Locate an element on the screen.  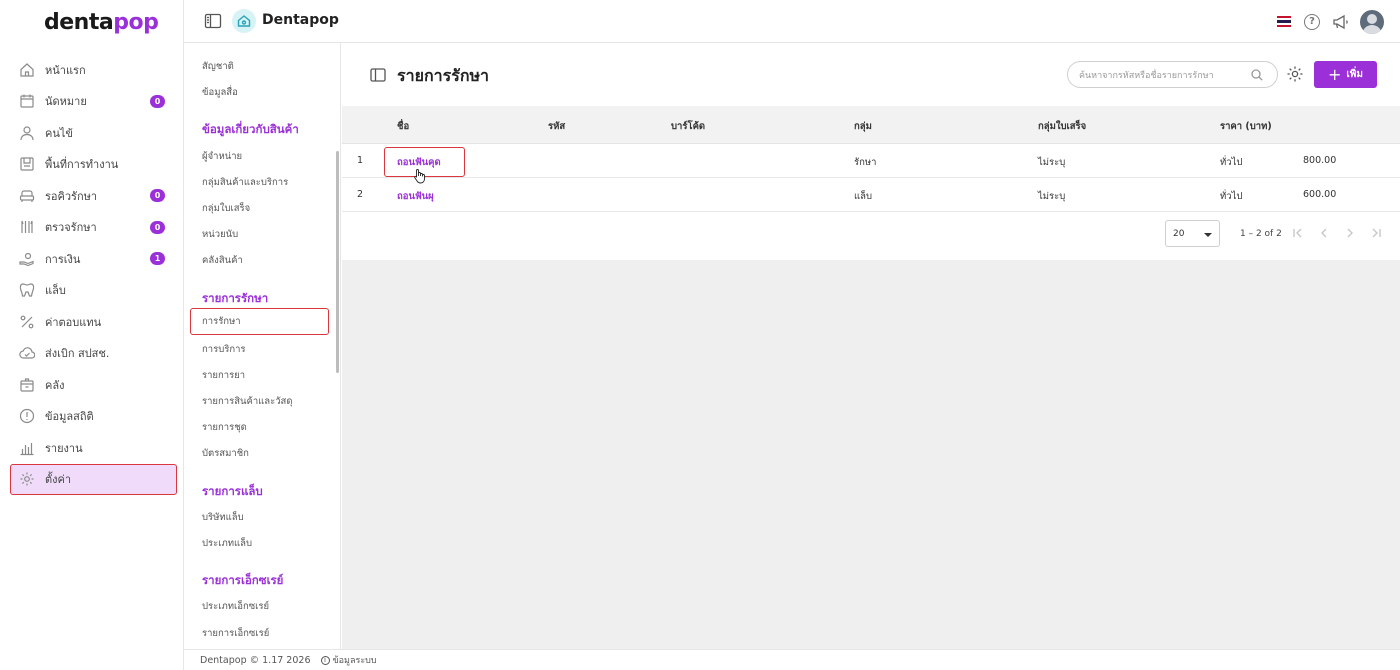
cash-icon is located at coordinates (27, 259).